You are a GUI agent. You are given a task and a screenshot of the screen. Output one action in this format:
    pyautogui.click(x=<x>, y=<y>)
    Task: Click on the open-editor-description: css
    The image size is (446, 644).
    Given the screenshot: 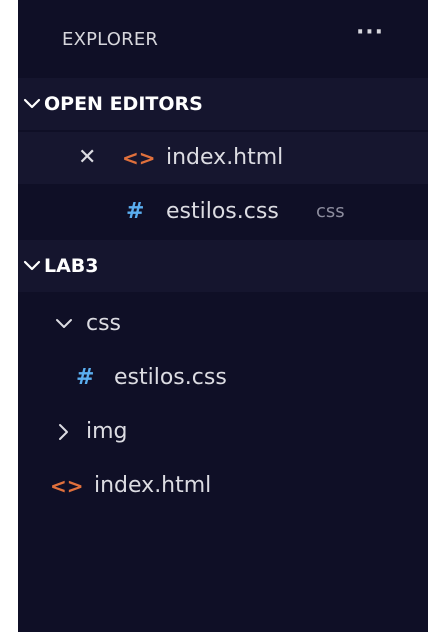 What is the action you would take?
    pyautogui.click(x=330, y=211)
    